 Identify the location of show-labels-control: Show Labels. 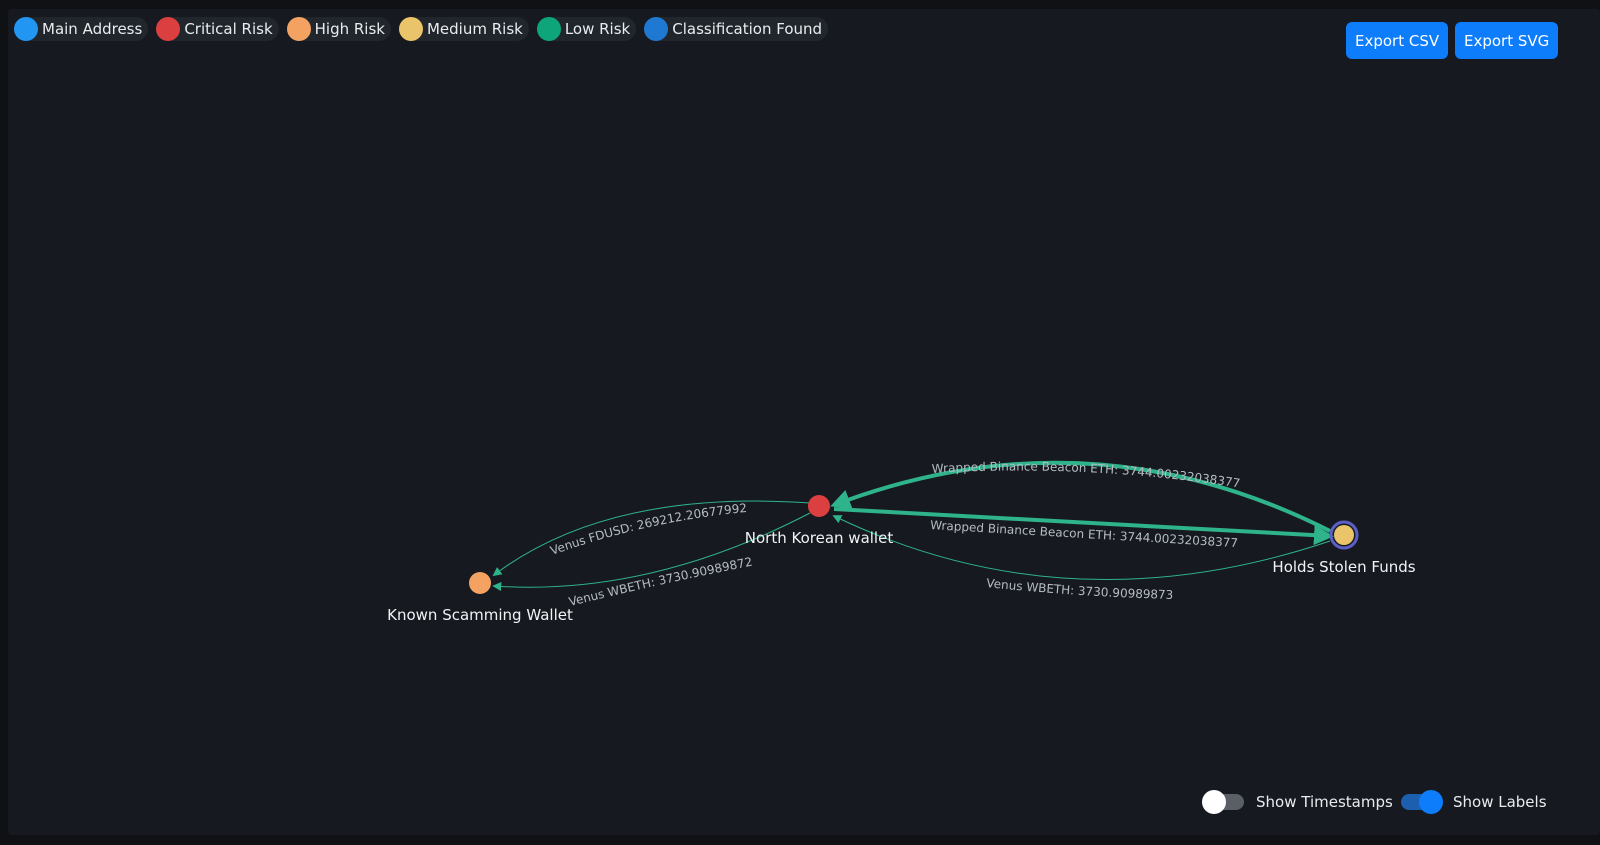
(1474, 802).